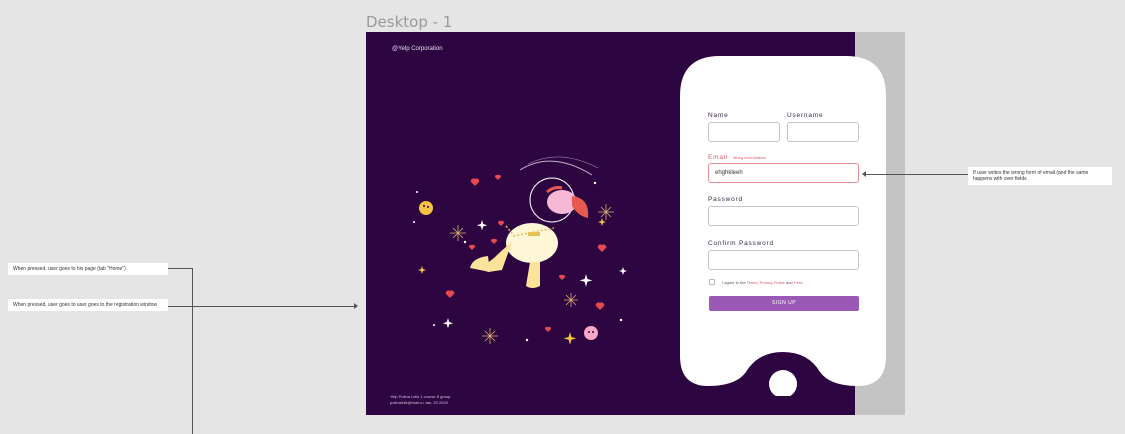 The height and width of the screenshot is (434, 1125). I want to click on footer-line-2: polinalelik@mail.ru Jan, 20 2025, so click(419, 402).